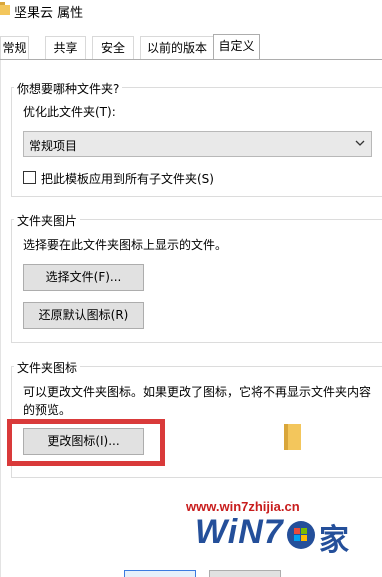 This screenshot has height=577, width=382. Describe the element at coordinates (113, 48) in the screenshot. I see `tab-security: 安全` at that location.